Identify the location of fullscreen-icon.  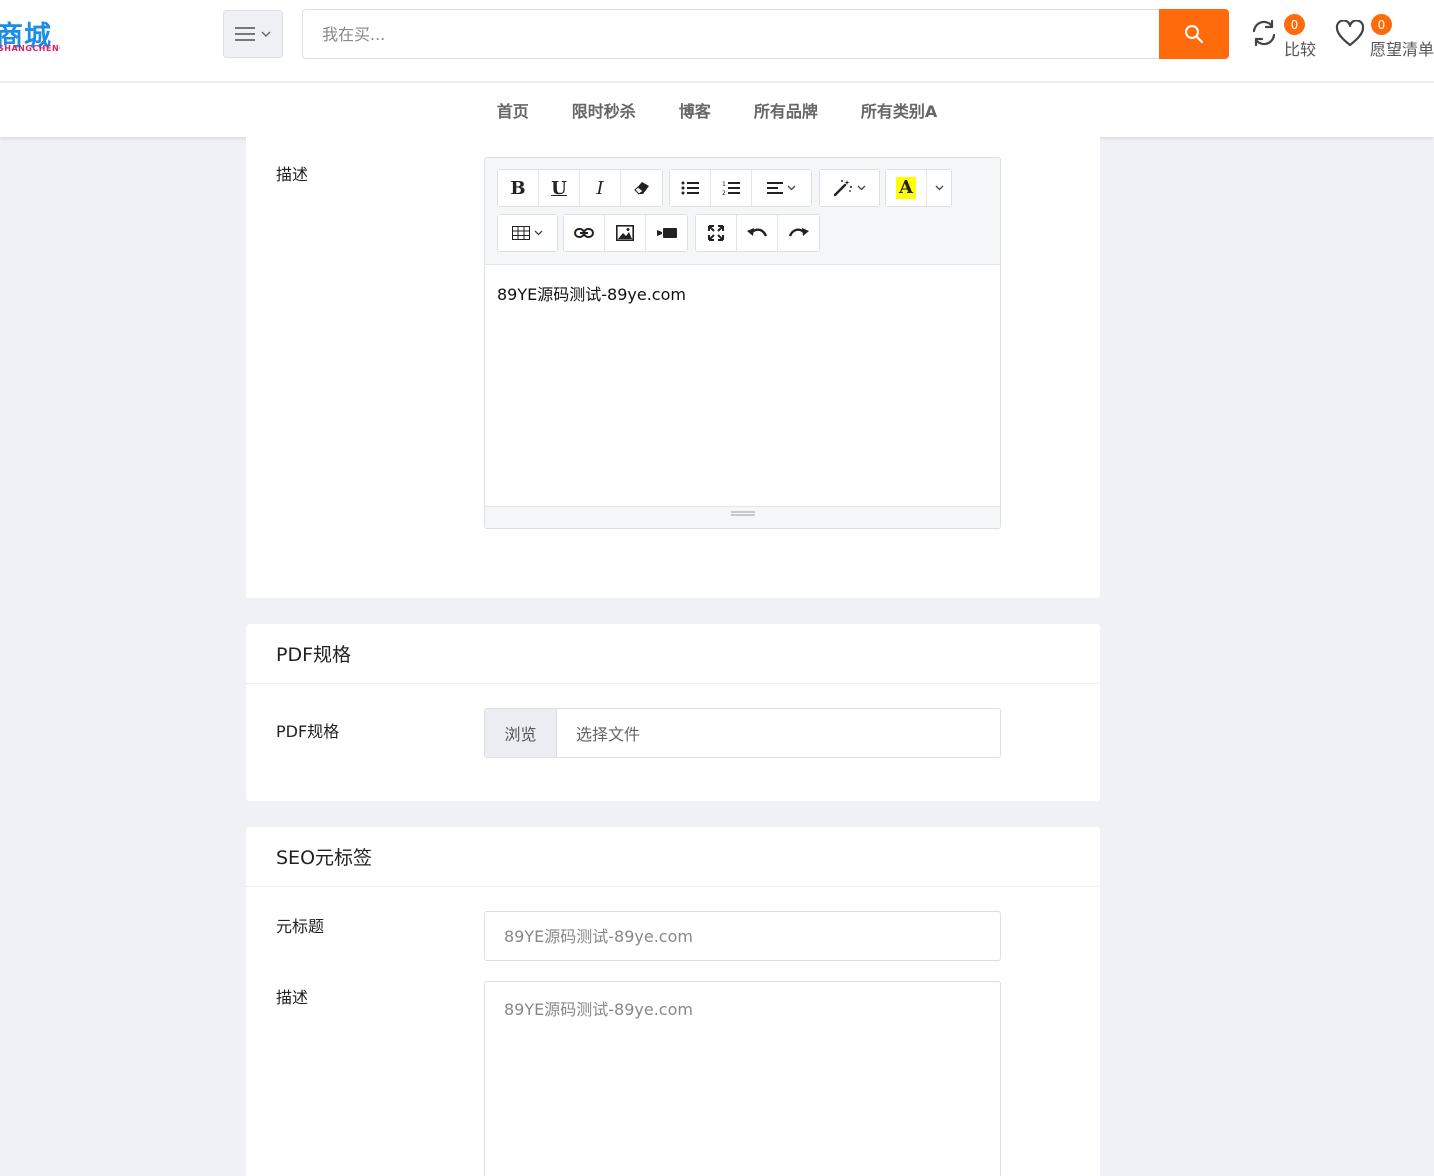
(716, 233).